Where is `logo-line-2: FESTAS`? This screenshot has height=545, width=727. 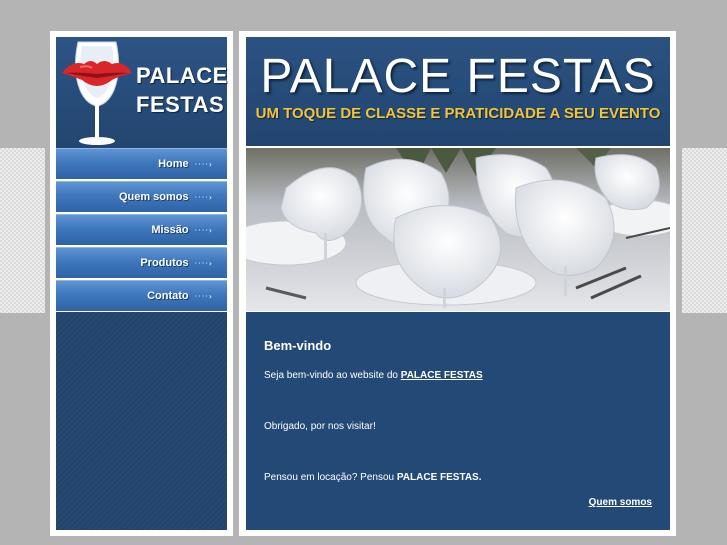
logo-line-2: FESTAS is located at coordinates (180, 104).